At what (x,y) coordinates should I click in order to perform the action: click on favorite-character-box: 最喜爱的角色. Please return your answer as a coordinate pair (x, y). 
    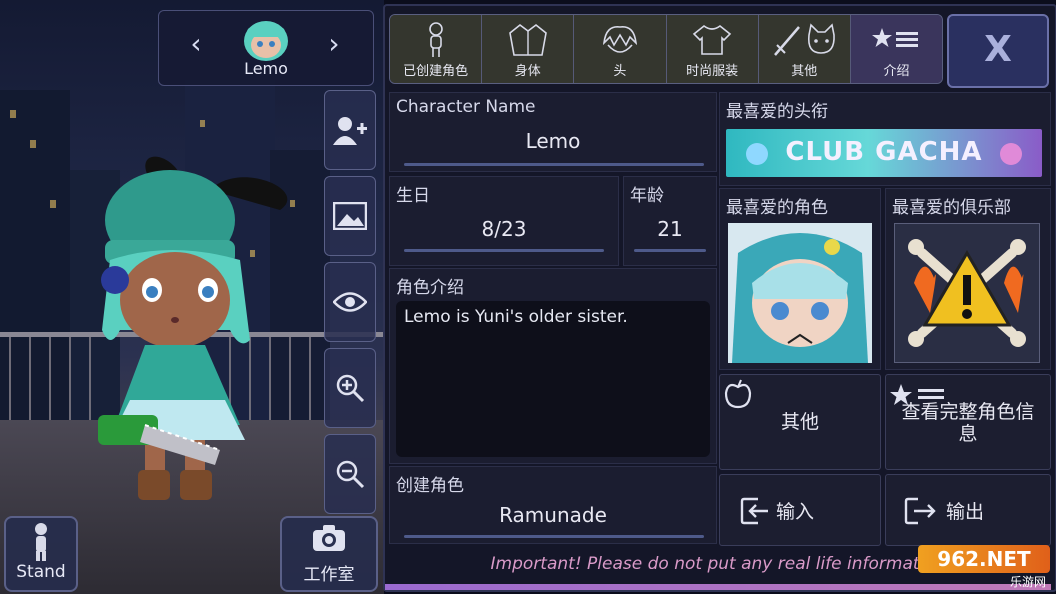
    Looking at the image, I should click on (800, 279).